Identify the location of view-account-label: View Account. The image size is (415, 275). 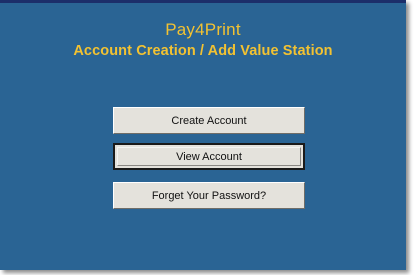
(209, 156).